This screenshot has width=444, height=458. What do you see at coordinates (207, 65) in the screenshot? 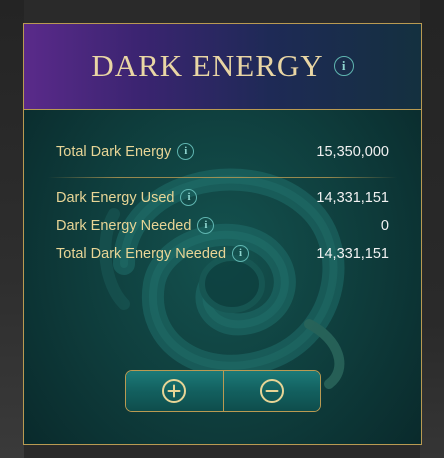
I see `panel-title: DARK ENERGY` at bounding box center [207, 65].